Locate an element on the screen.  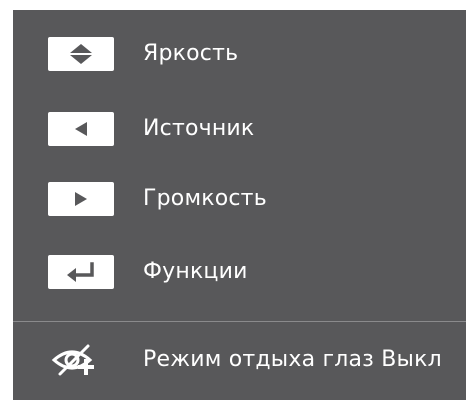
menu-item-label: Источник is located at coordinates (199, 128).